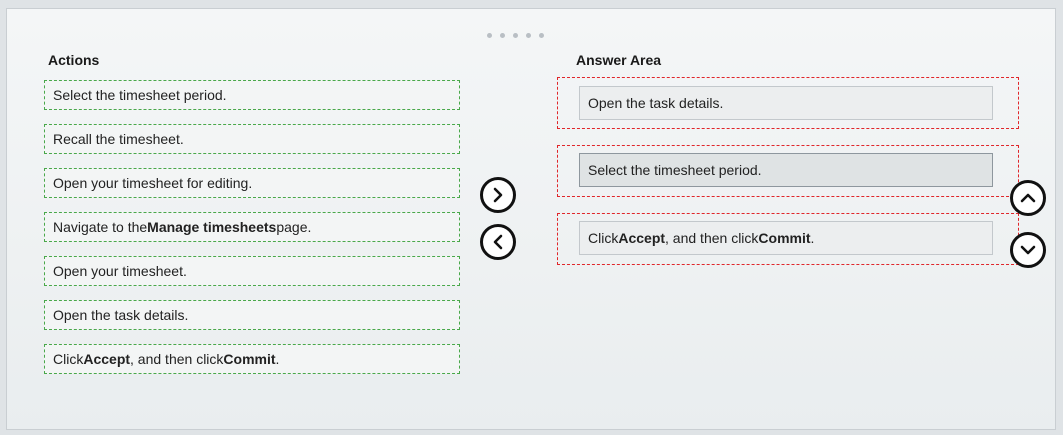  I want to click on answer-text: , and then click, so click(712, 238).